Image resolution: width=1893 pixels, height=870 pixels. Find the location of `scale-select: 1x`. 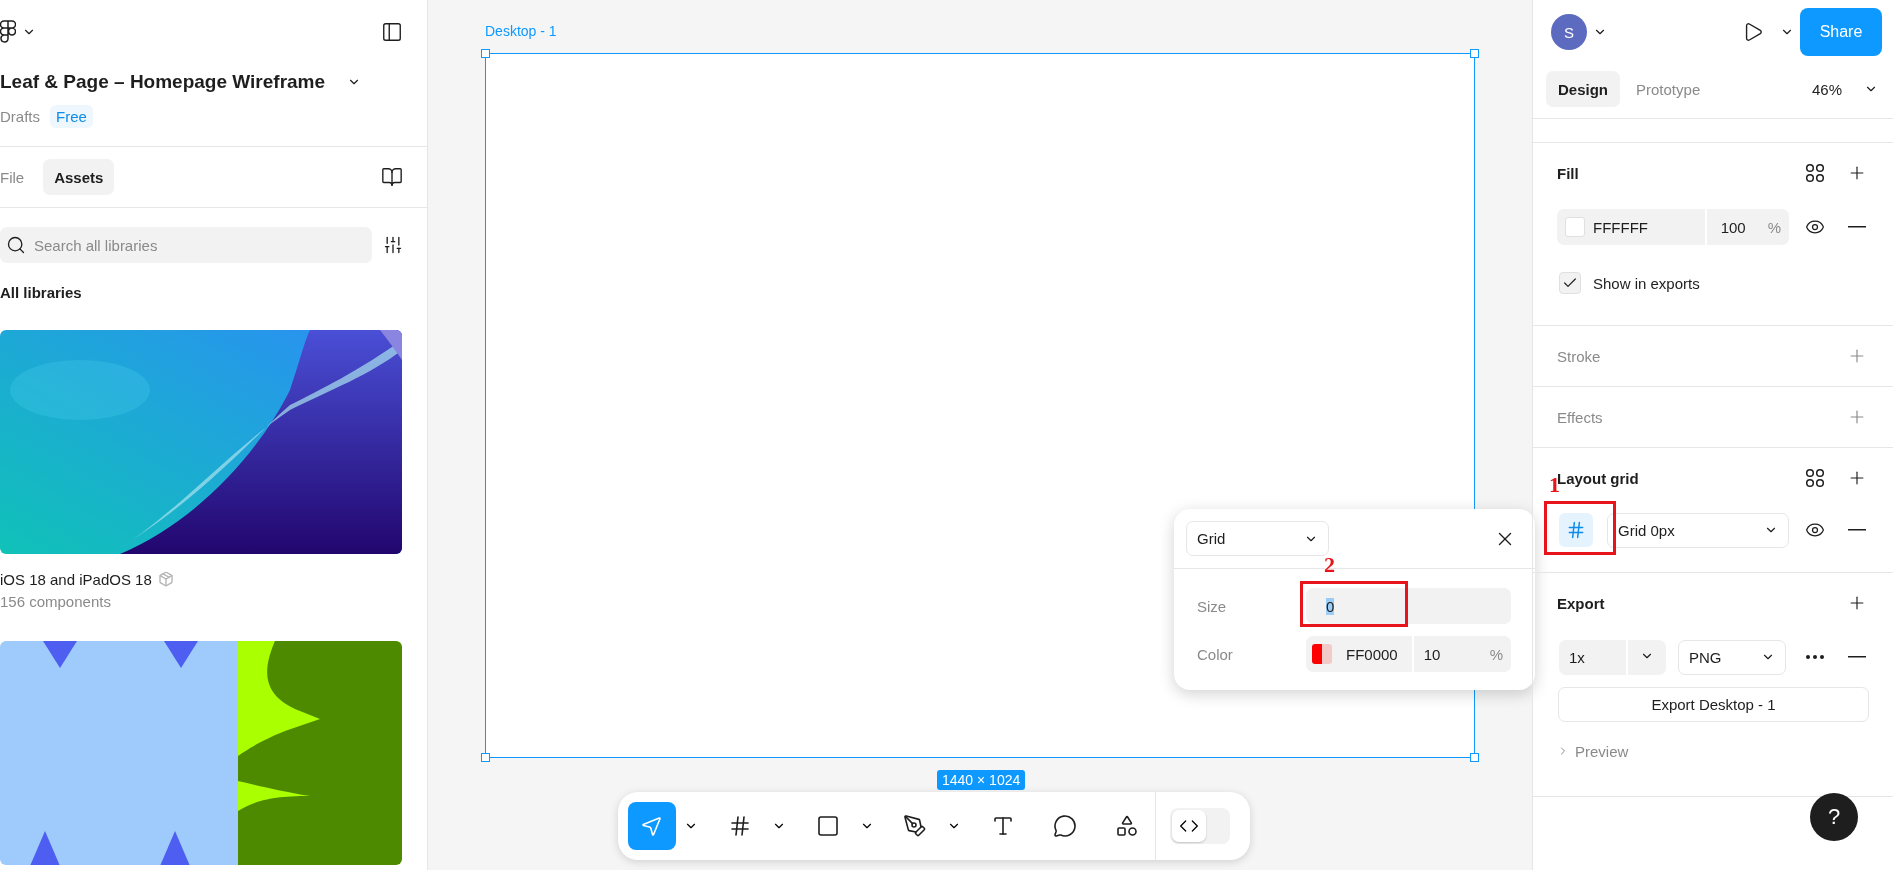

scale-select: 1x is located at coordinates (1612, 657).